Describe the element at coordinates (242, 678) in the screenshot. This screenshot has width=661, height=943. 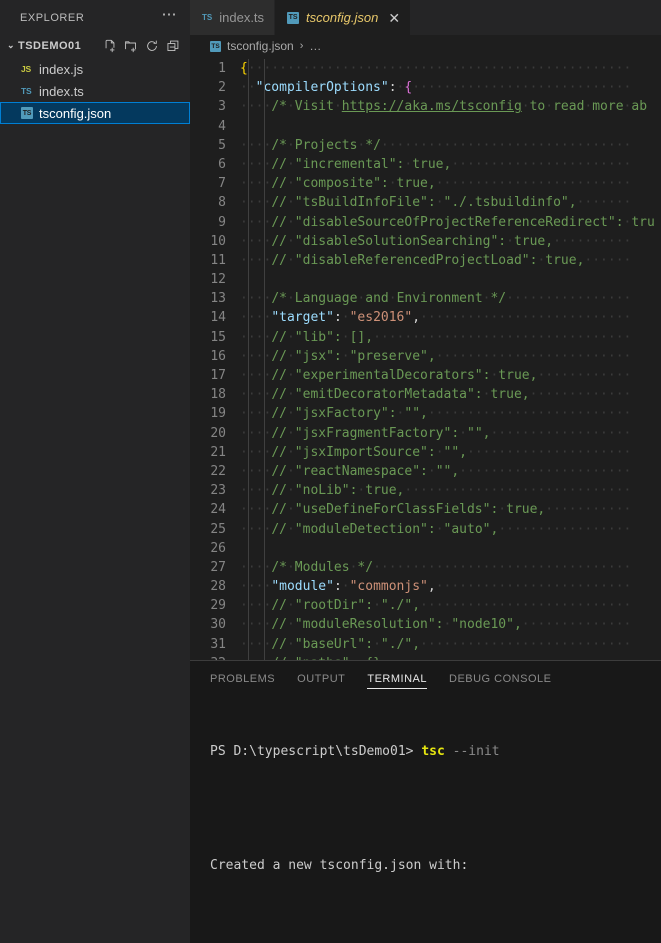
I see `tab-problems: PROBLEMS` at that location.